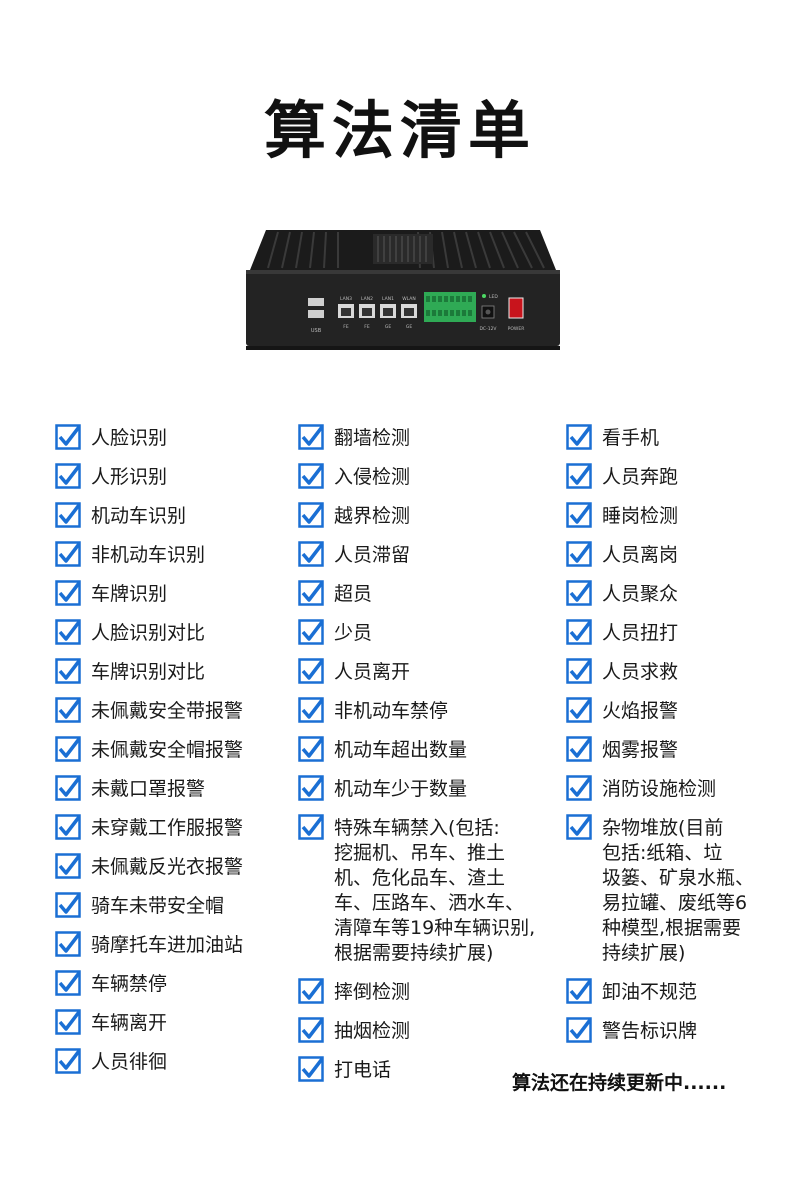 This screenshot has height=1200, width=800. What do you see at coordinates (148, 672) in the screenshot?
I see `item-label: 车牌识别对比` at bounding box center [148, 672].